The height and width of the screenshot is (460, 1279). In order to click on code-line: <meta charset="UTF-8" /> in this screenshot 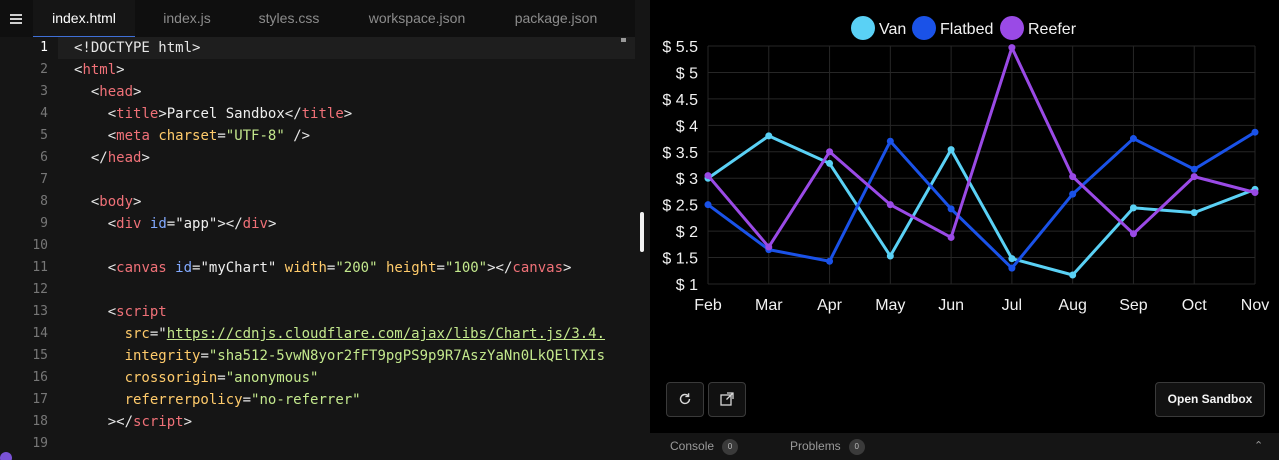, I will do `click(354, 136)`.